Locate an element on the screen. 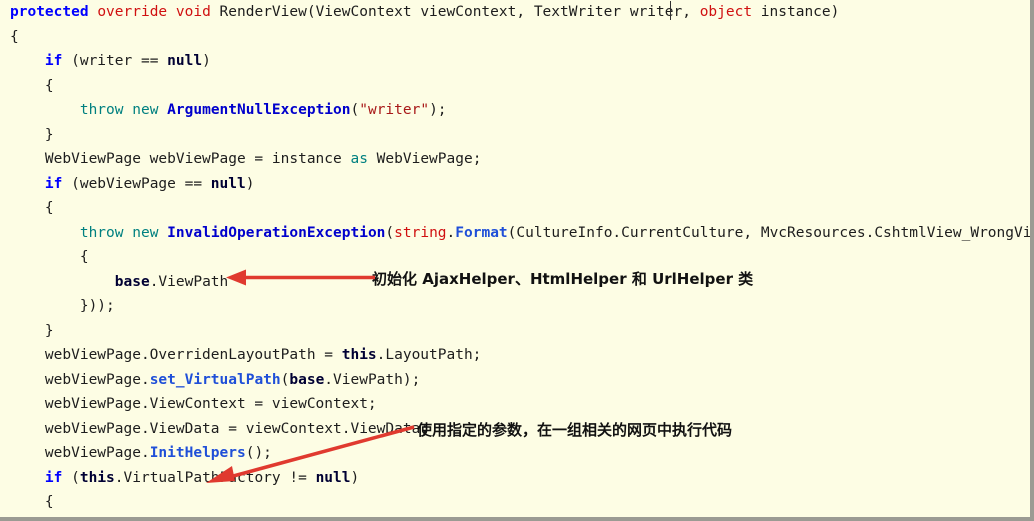 The height and width of the screenshot is (521, 1034). code-token: protected is located at coordinates (49, 12).